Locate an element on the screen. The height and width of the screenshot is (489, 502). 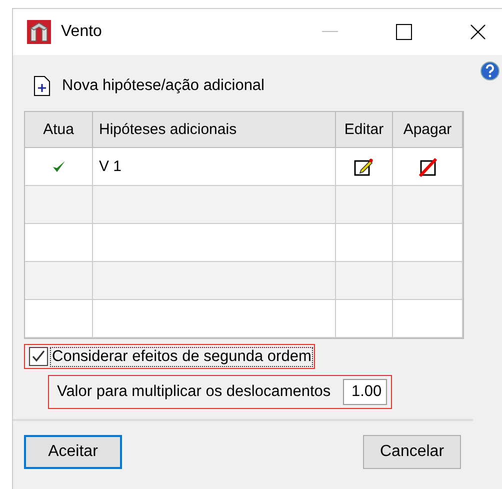
app-icon is located at coordinates (39, 32).